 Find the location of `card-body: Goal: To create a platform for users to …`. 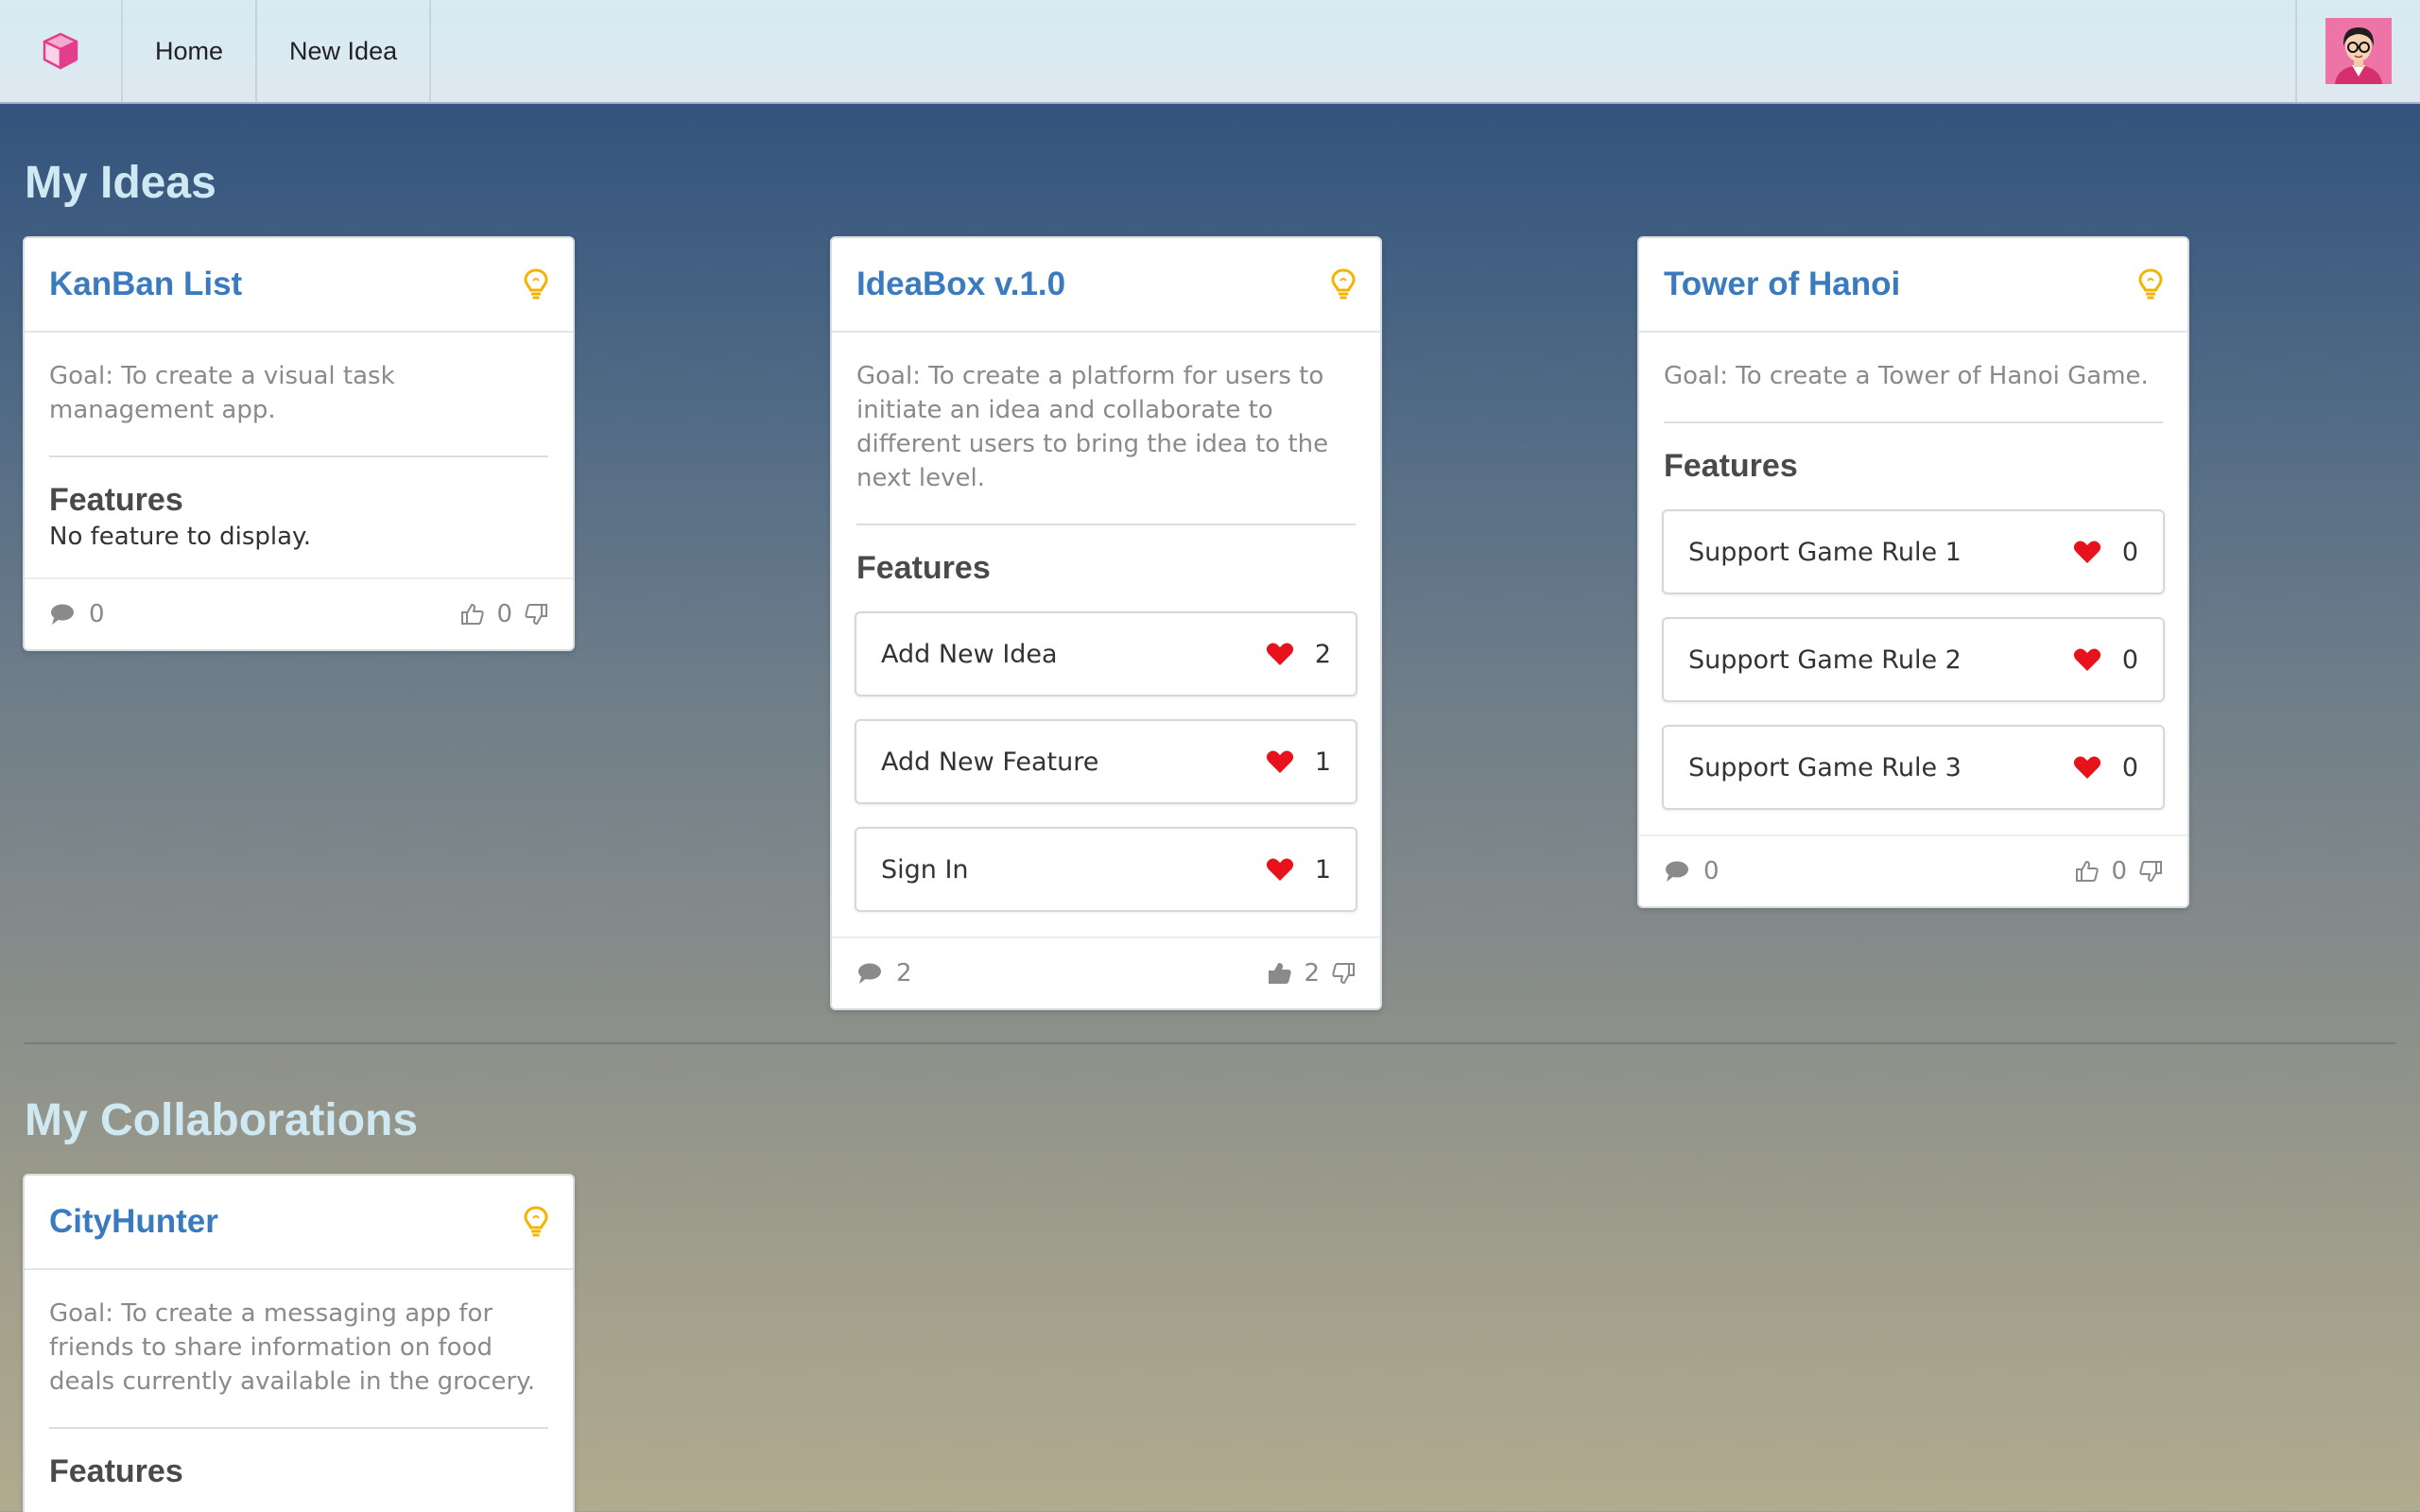

card-body: Goal: To create a platform for users to … is located at coordinates (1106, 622).